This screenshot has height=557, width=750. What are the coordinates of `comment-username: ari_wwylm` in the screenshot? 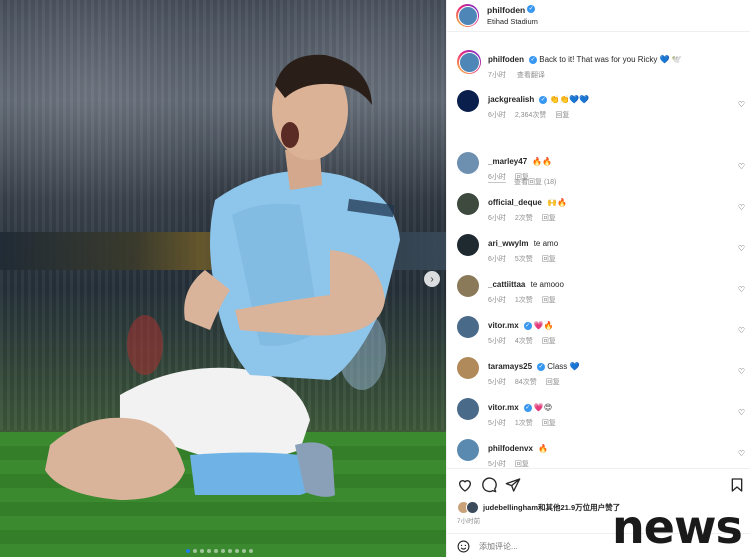 It's located at (508, 243).